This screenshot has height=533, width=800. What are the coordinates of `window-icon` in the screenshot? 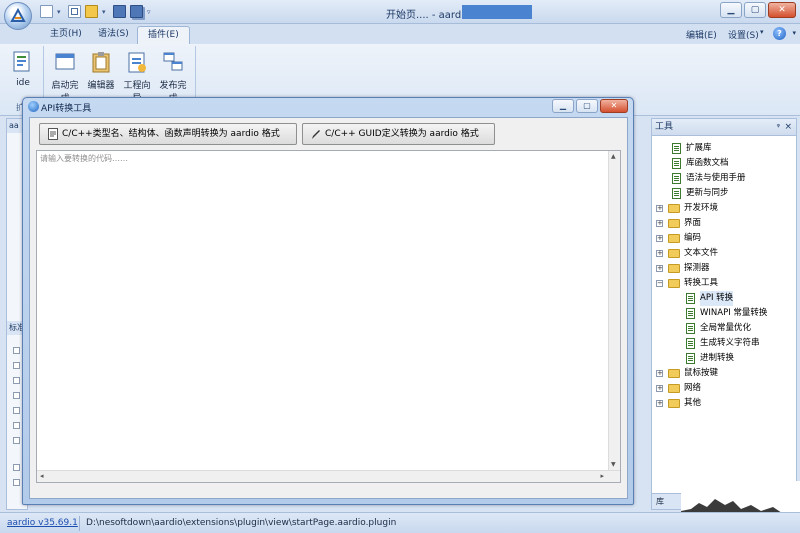 It's located at (74, 11).